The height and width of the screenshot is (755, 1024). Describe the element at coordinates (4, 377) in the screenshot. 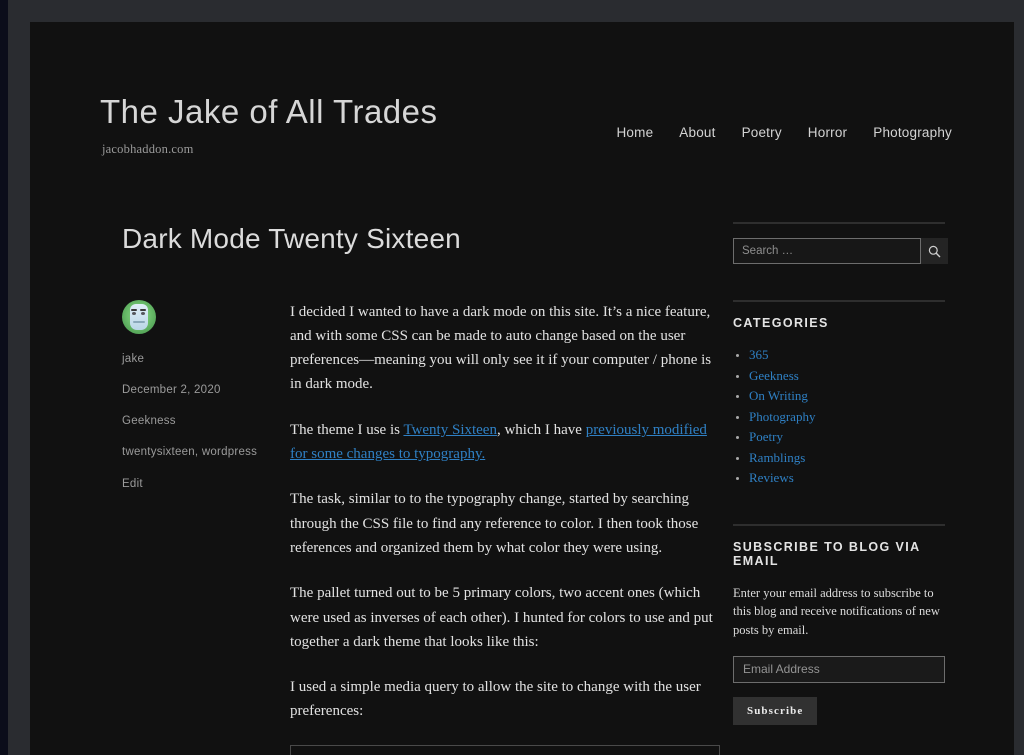

I see `desktop-left-edge` at that location.